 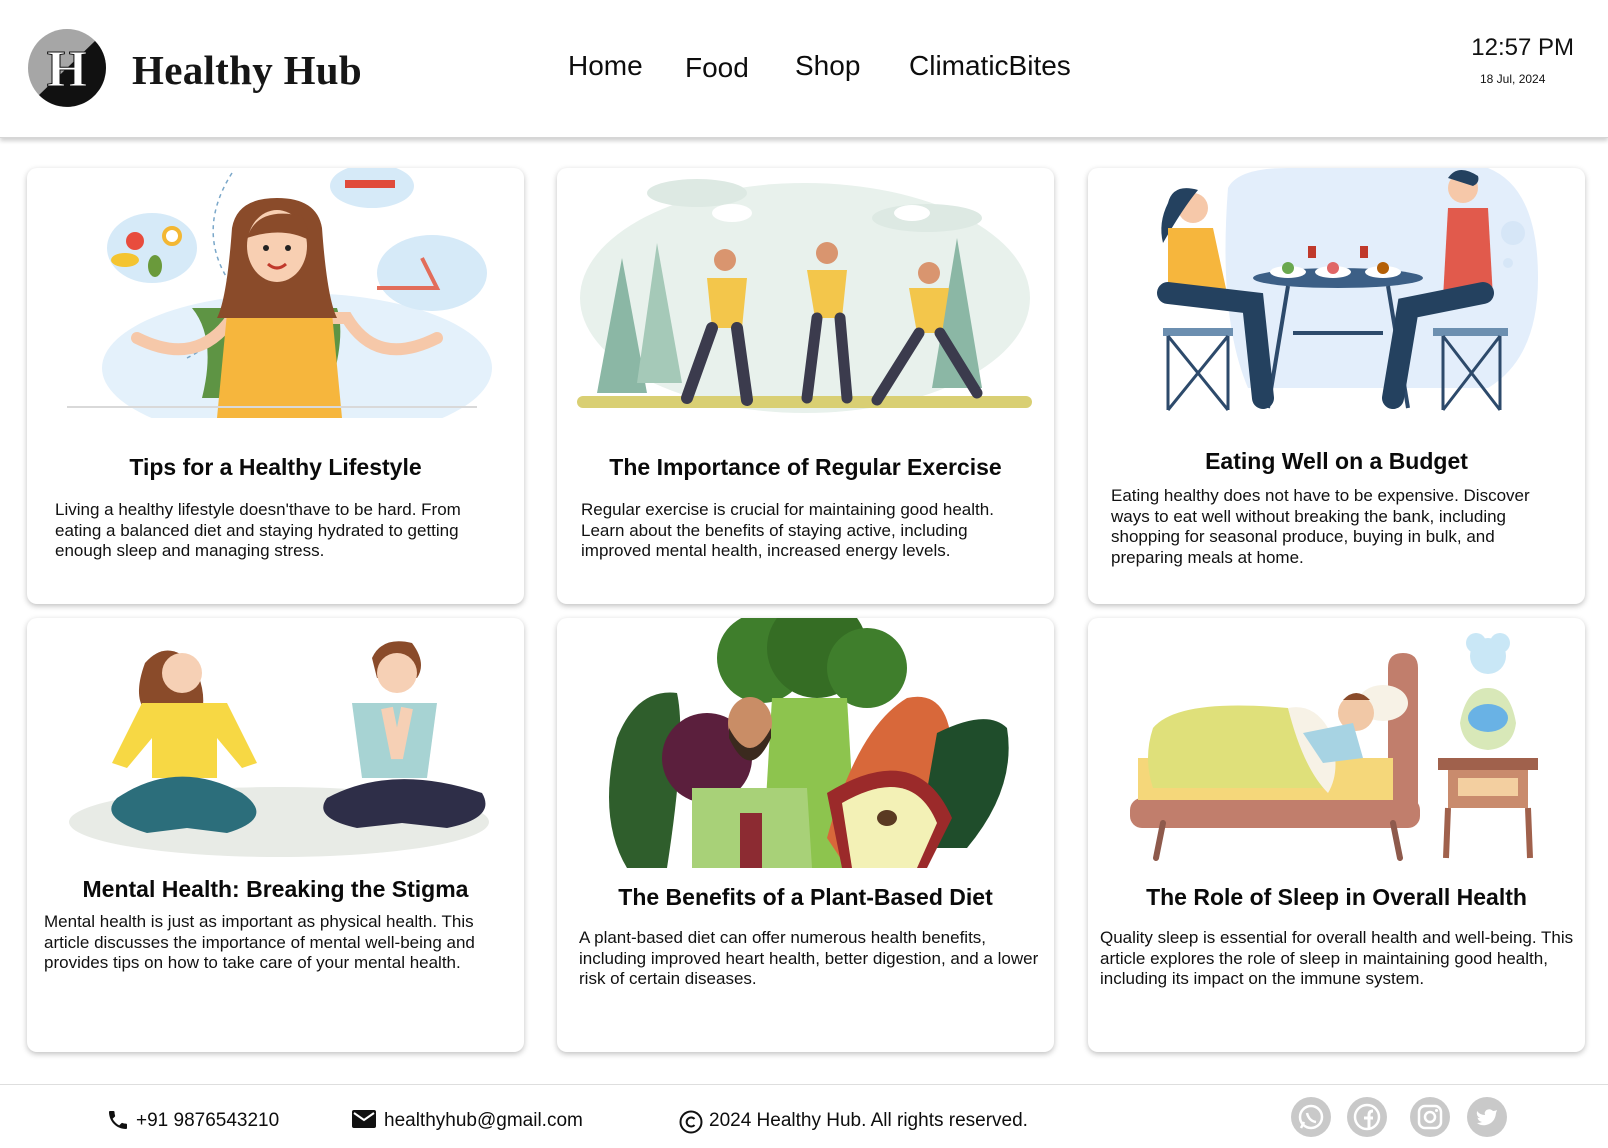 I want to click on card-title: The Benefits of a Plant-Based Diet, so click(x=805, y=897).